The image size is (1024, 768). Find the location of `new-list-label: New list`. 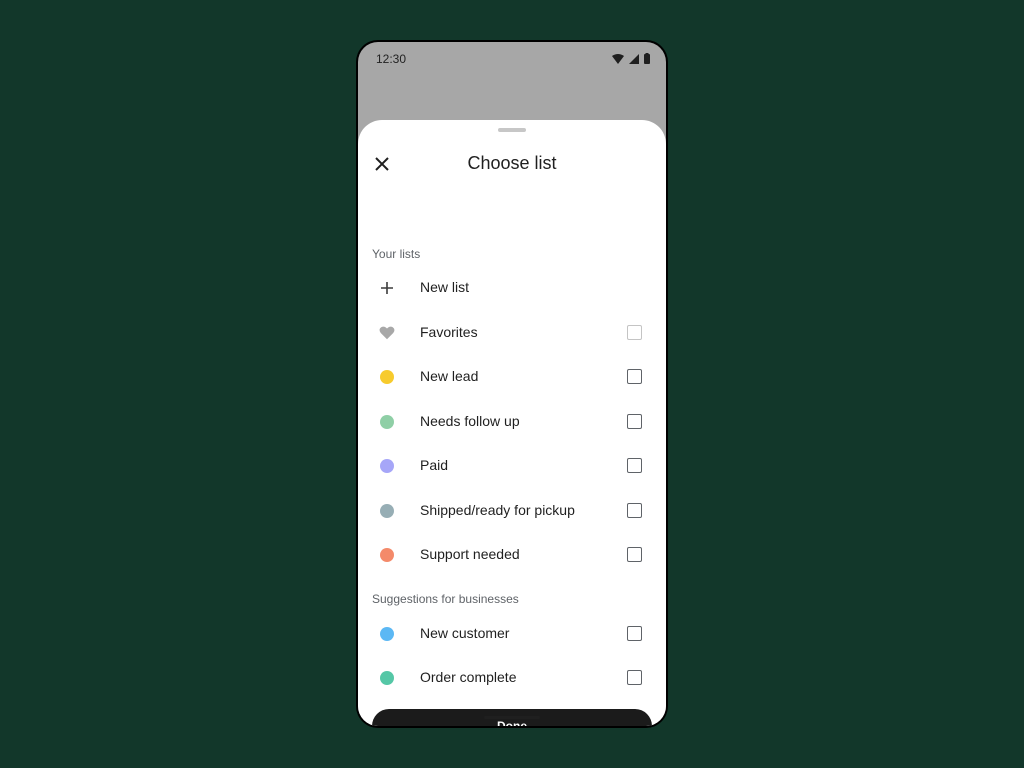

new-list-label: New list is located at coordinates (445, 287).